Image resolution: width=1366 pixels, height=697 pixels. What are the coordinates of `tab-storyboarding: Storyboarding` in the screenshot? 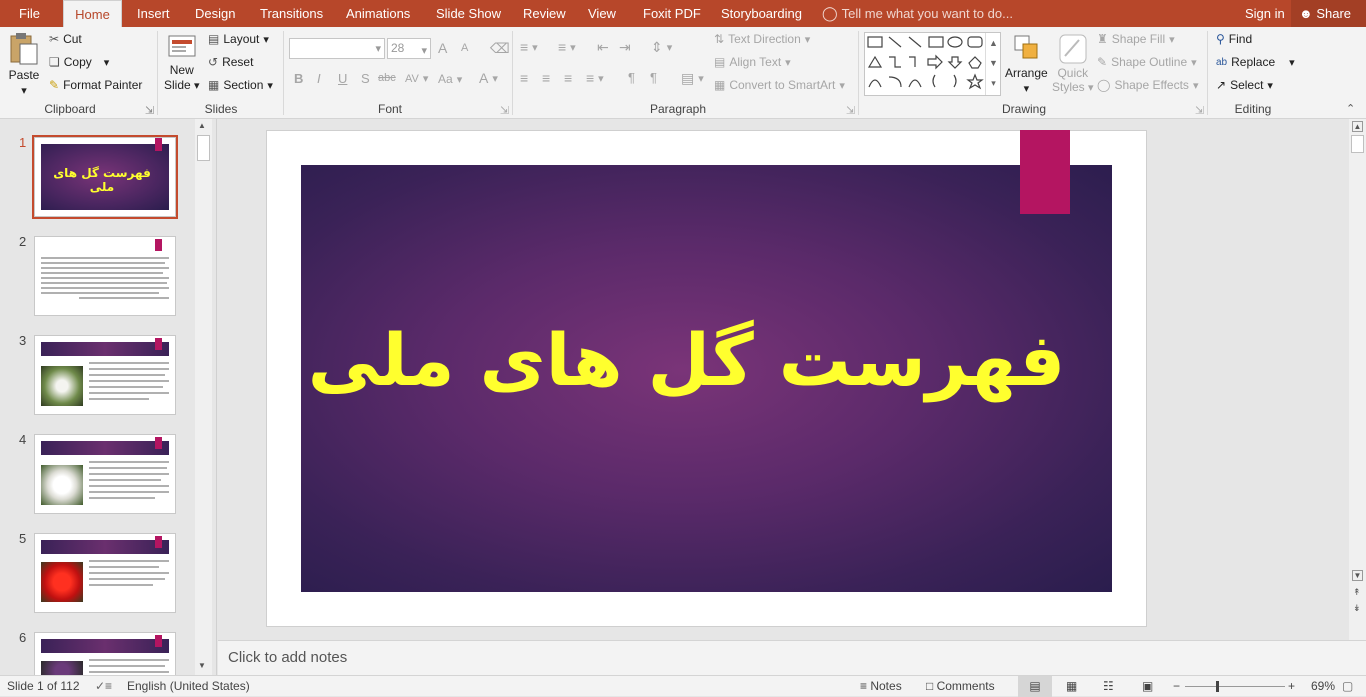 It's located at (761, 13).